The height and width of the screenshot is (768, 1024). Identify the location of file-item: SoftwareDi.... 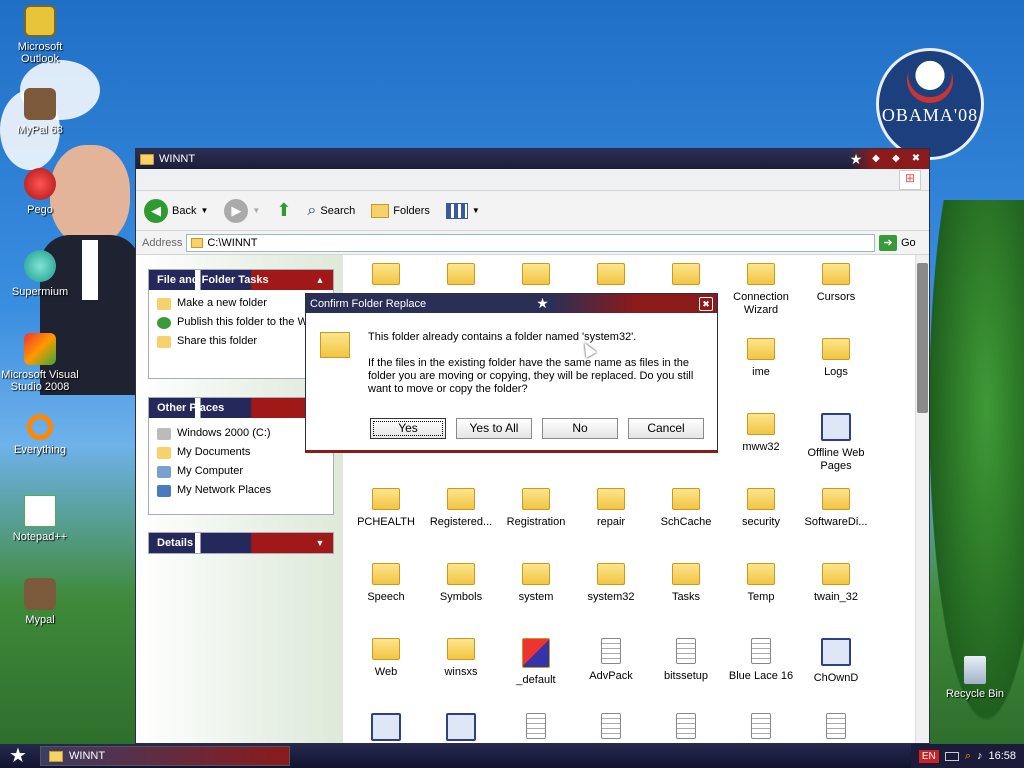
(836, 508).